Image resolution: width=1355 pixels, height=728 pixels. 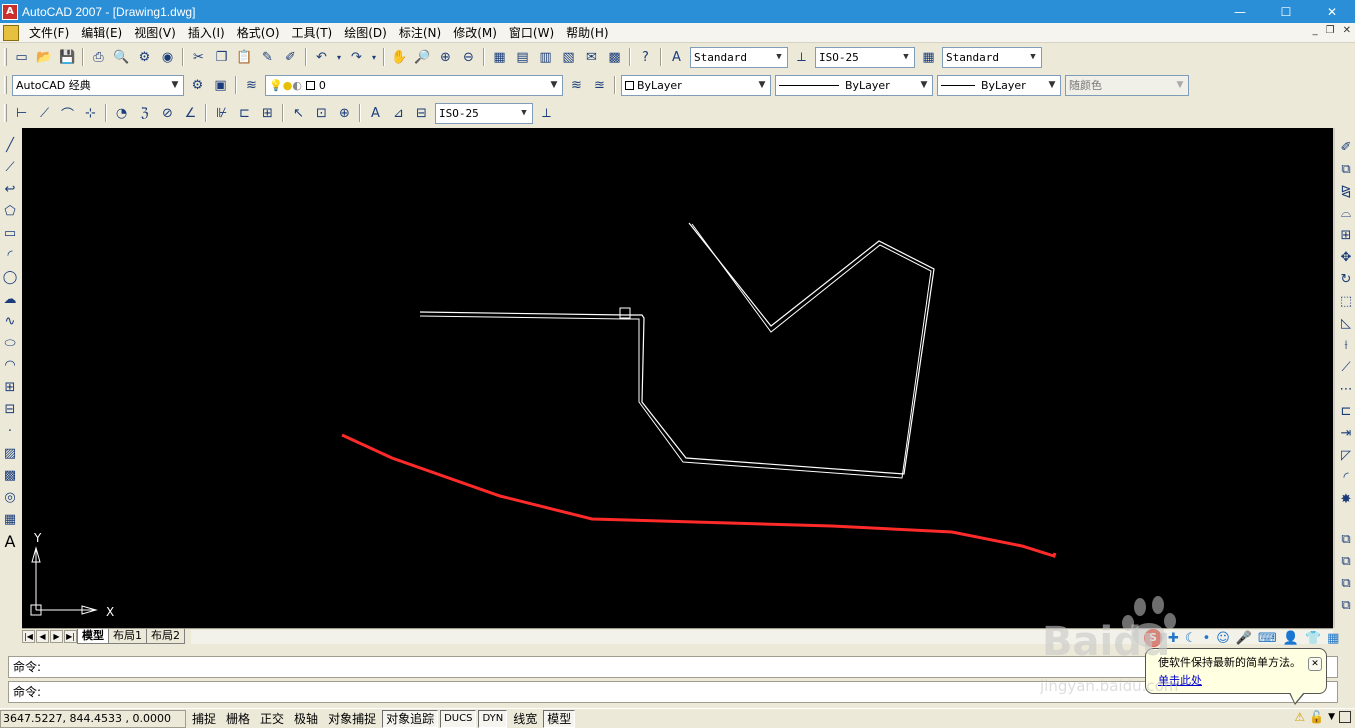 I want to click on ime-moon-icon: ☾, so click(x=1191, y=638).